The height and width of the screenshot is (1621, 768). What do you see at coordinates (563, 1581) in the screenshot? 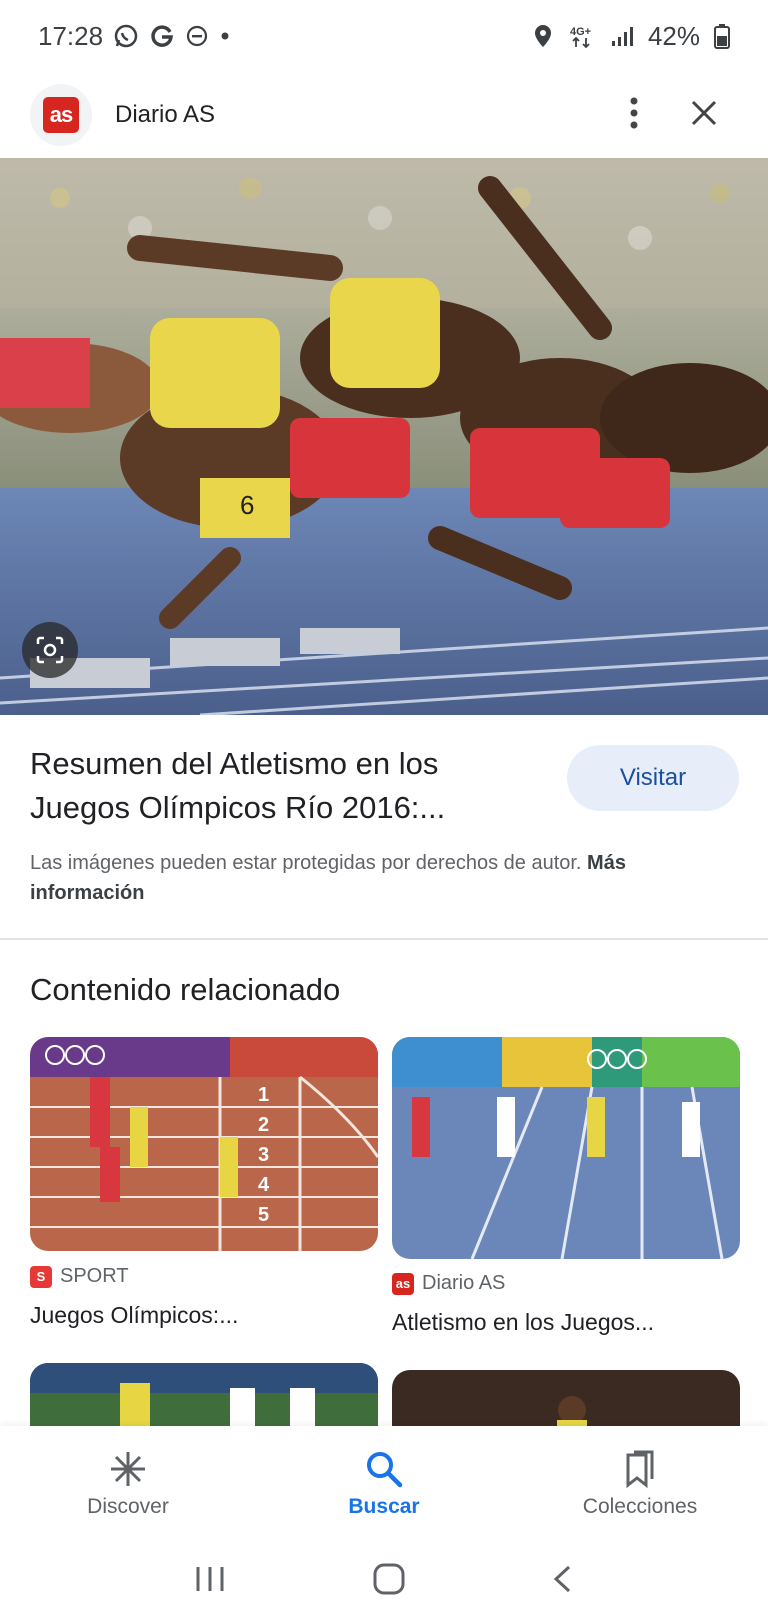
I see `back-icon` at bounding box center [563, 1581].